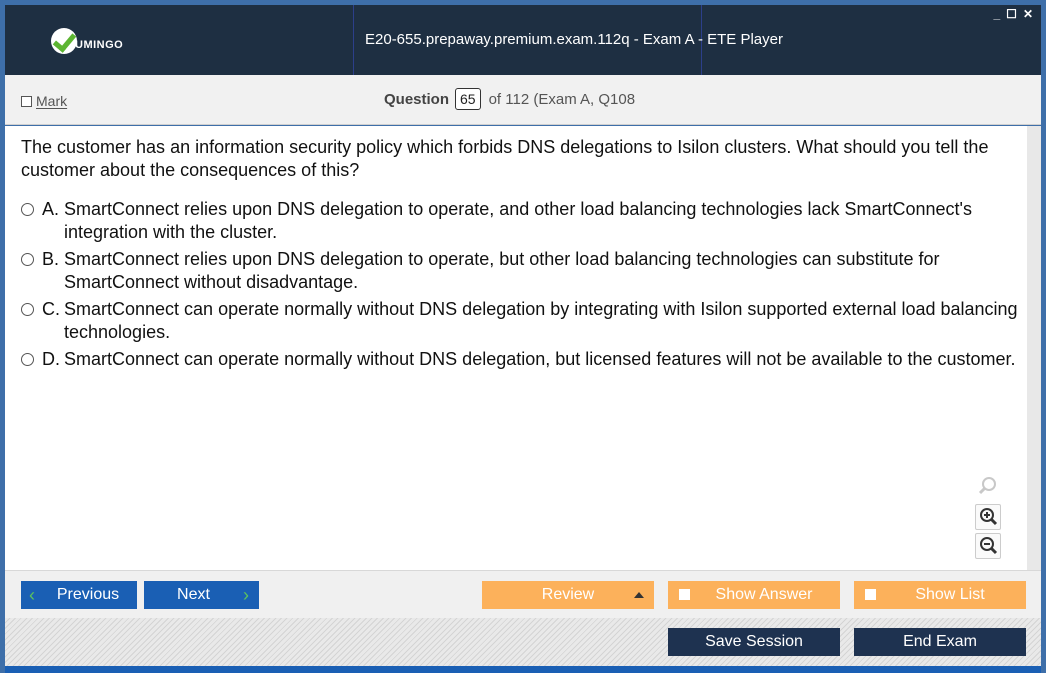 This screenshot has height=673, width=1046. Describe the element at coordinates (468, 99) in the screenshot. I see `question-number-input: 65` at that location.